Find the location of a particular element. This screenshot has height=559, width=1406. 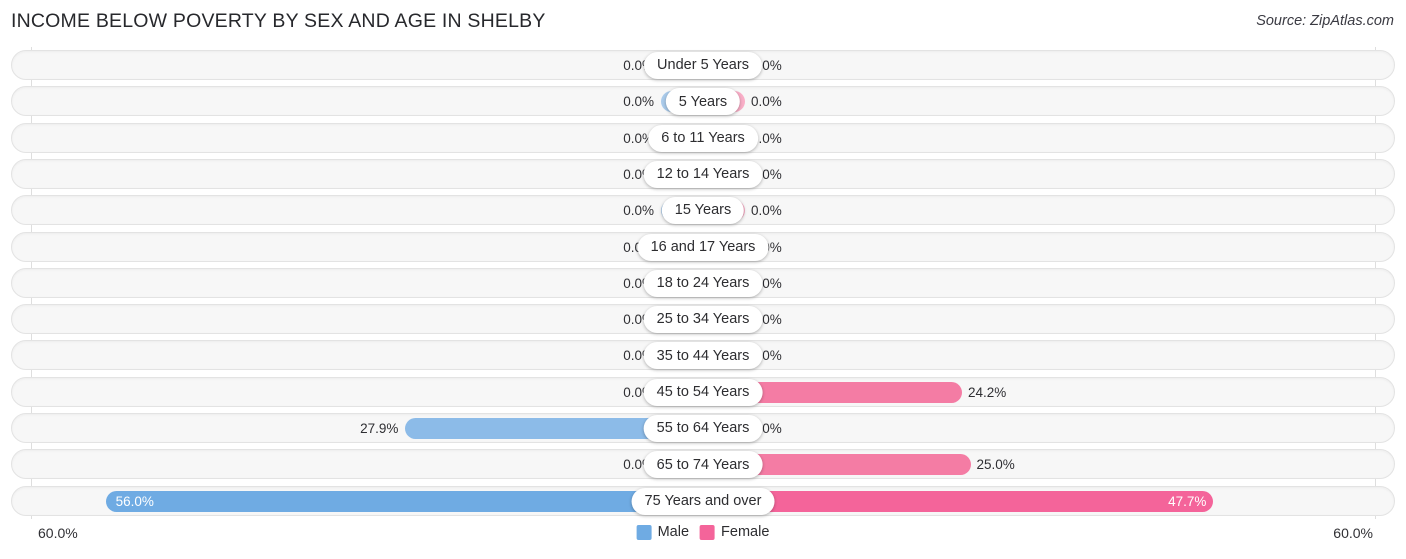

category-pill: 35 to 44 Years is located at coordinates (703, 356).